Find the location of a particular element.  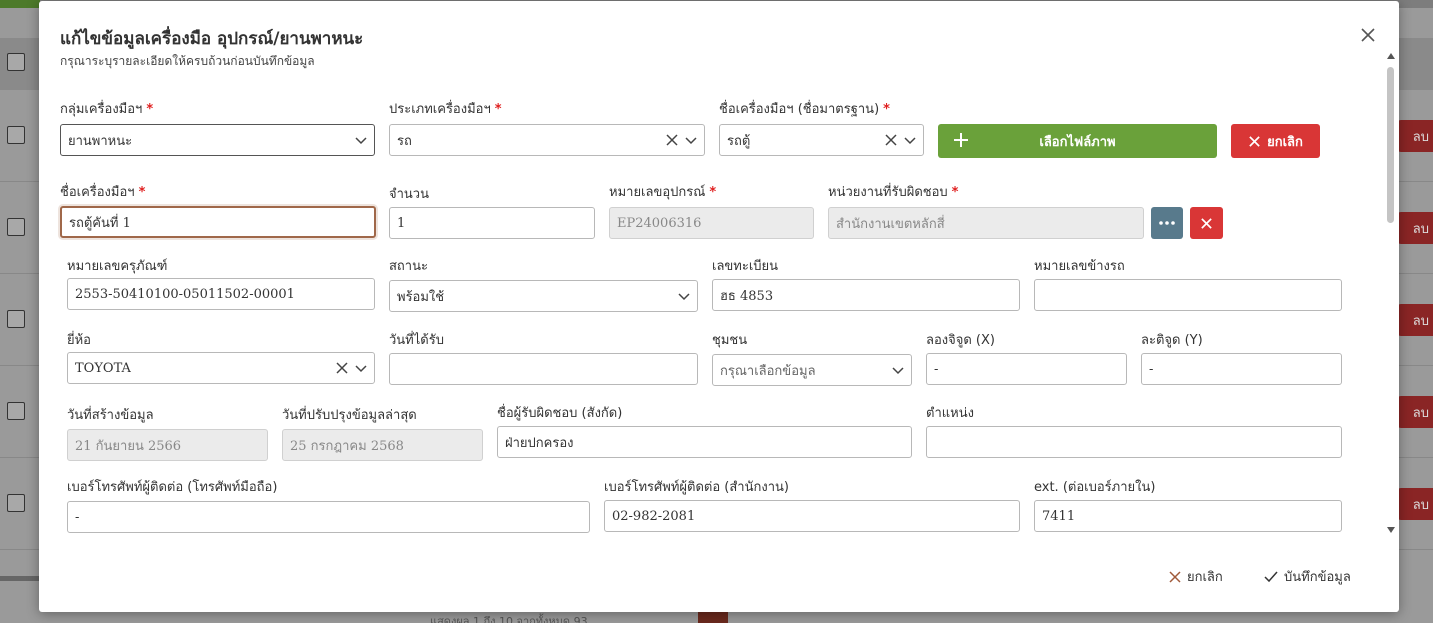

bg-pager-active-page is located at coordinates (713, 617).